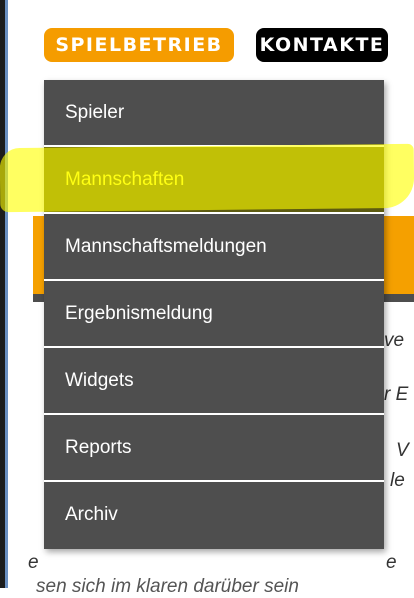  What do you see at coordinates (322, 45) in the screenshot?
I see `nav-kontakte: KONTAKTE` at bounding box center [322, 45].